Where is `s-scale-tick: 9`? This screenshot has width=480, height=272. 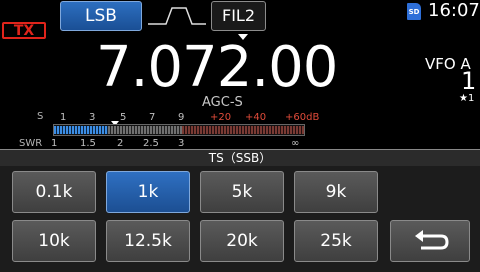
s-scale-tick: 9 is located at coordinates (181, 117).